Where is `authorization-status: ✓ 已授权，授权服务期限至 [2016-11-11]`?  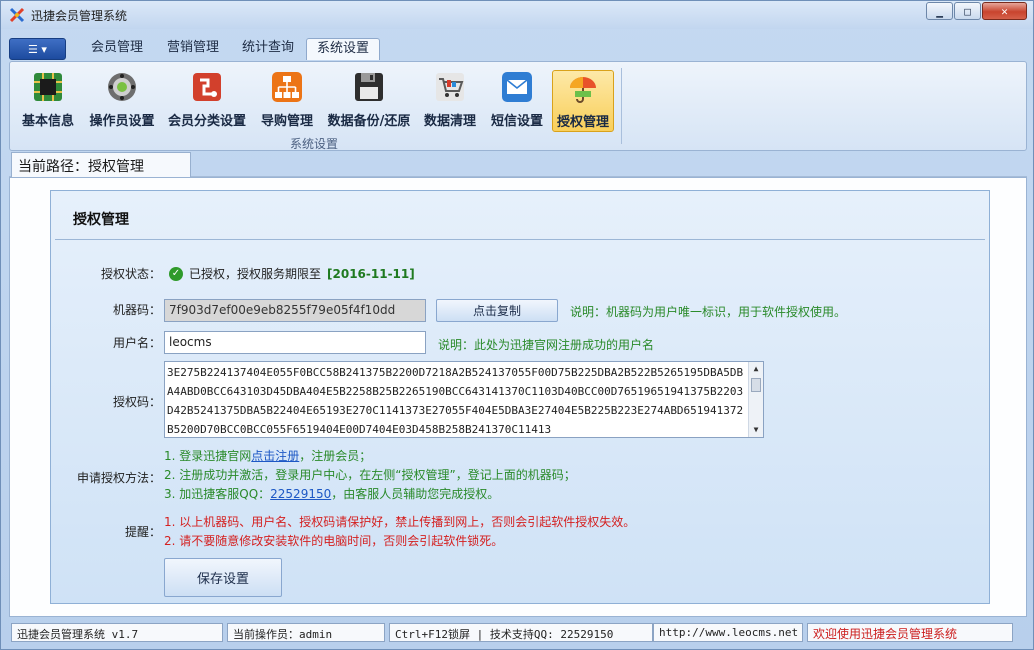 authorization-status: ✓ 已授权，授权服务期限至 [2016-11-11] is located at coordinates (292, 273).